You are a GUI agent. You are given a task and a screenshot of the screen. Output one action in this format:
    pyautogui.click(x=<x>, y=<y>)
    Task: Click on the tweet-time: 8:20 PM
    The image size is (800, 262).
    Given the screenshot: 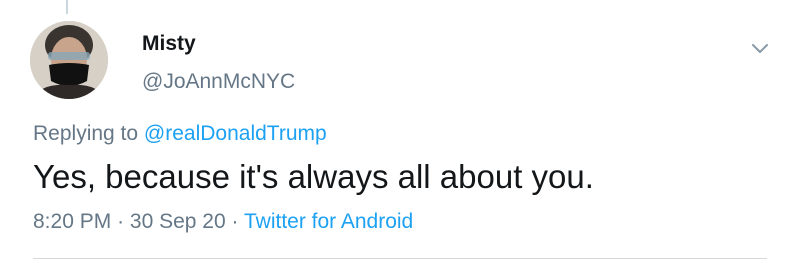 What is the action you would take?
    pyautogui.click(x=72, y=221)
    